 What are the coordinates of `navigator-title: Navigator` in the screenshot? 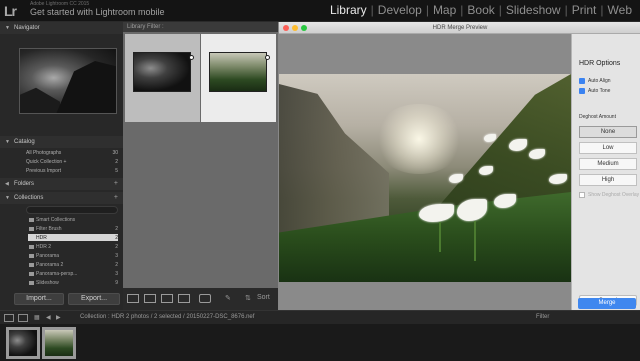 It's located at (27, 28).